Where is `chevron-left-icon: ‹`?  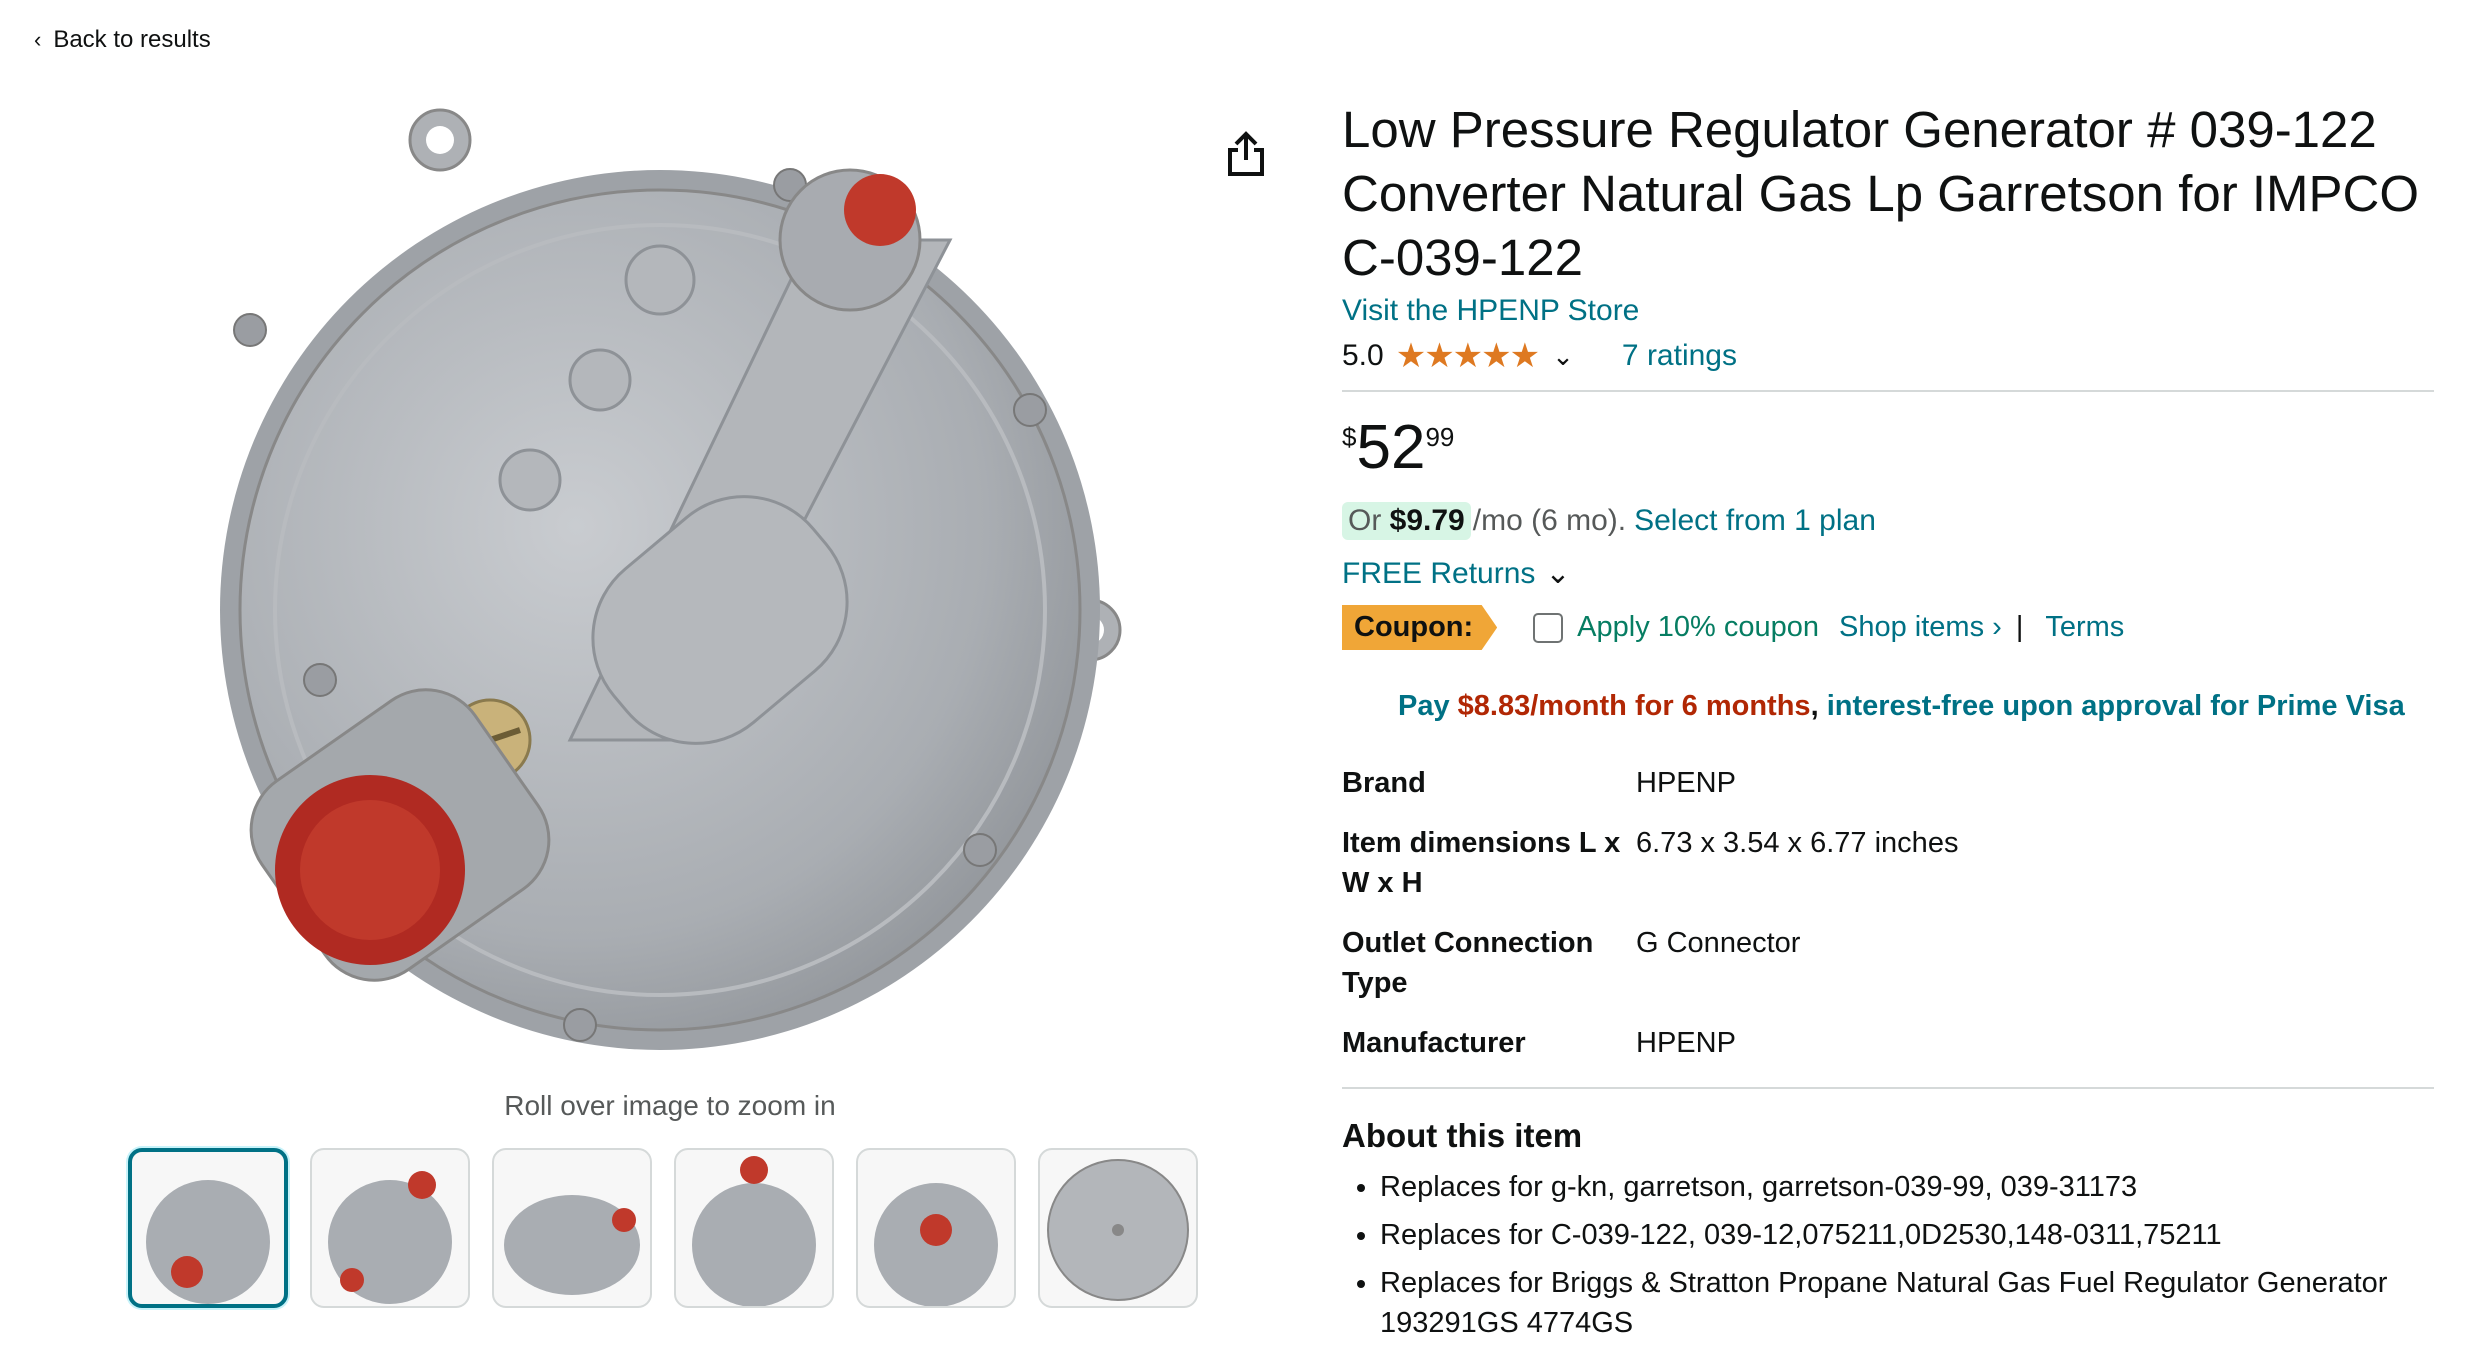
chevron-left-icon: ‹ is located at coordinates (38, 39).